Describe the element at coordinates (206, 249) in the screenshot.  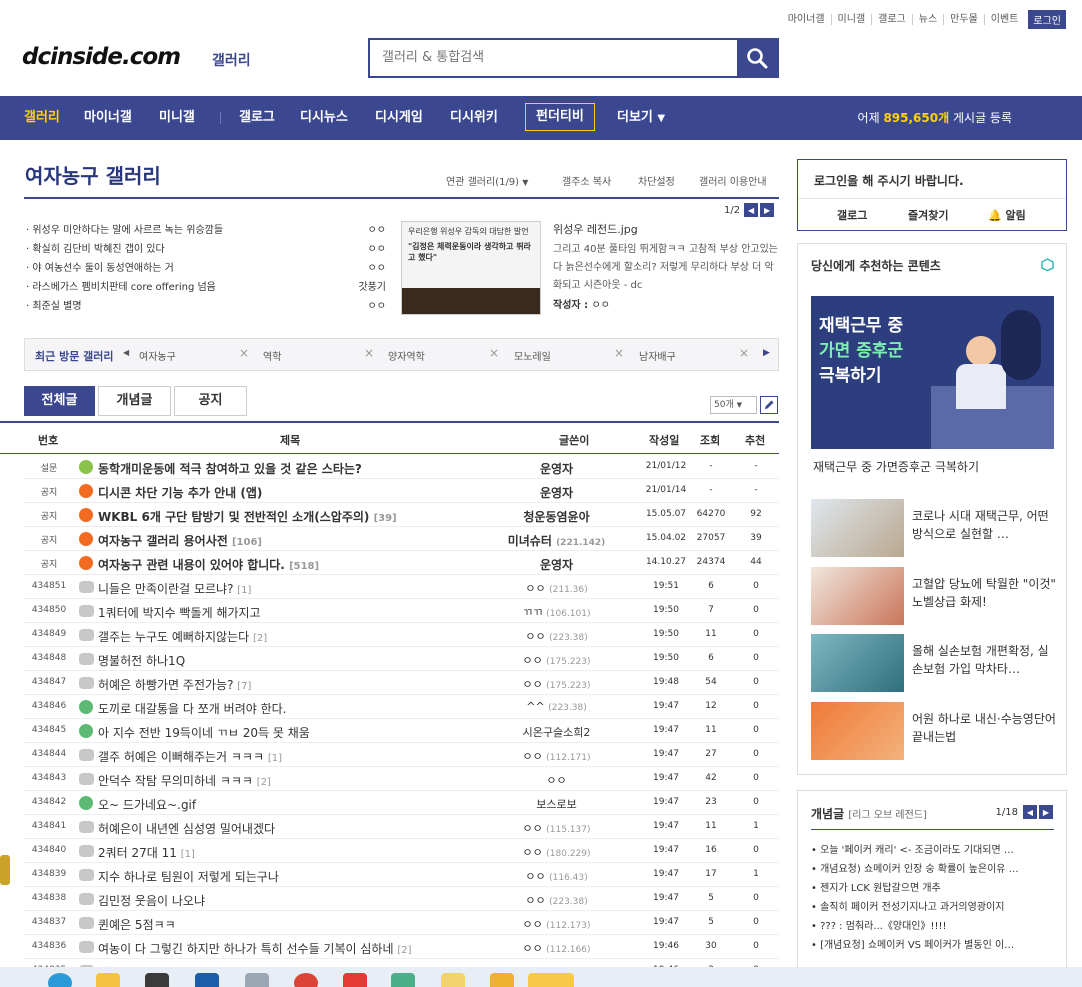
I see `issue-item: · 확실히 김단비 박혜진 갭이 있다 ㅇㅇ` at that location.